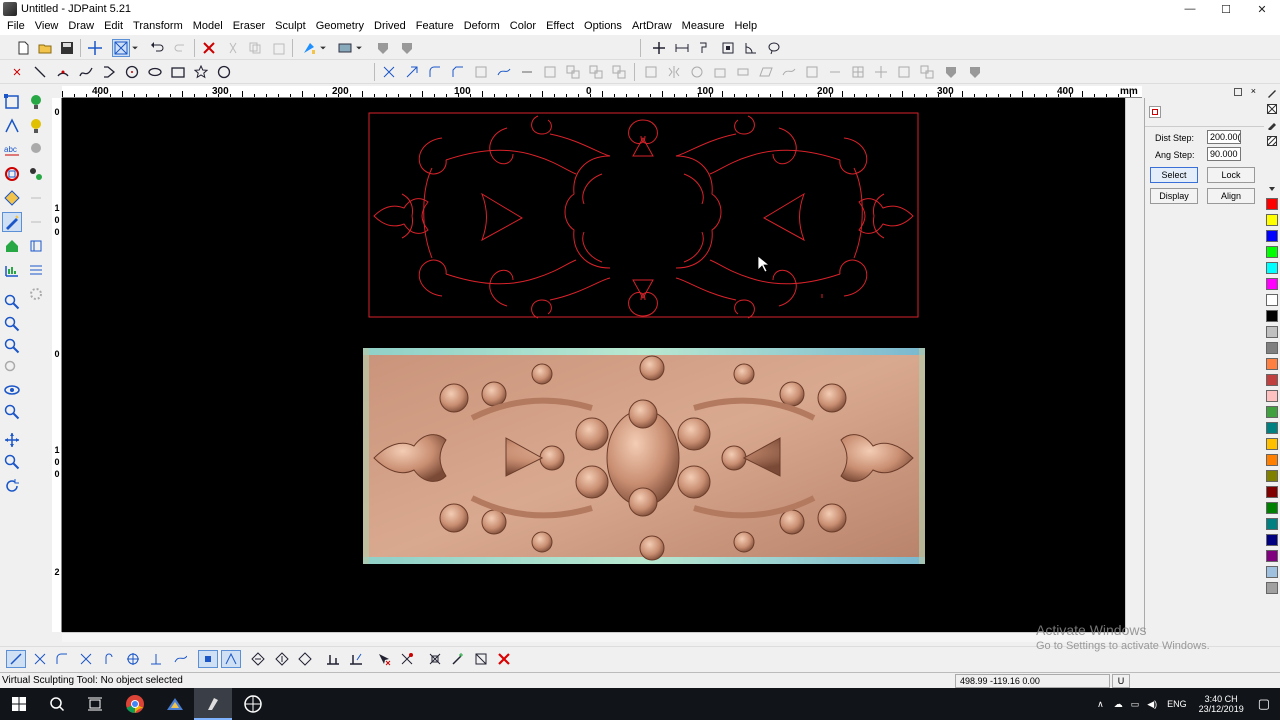  What do you see at coordinates (1155, 112) in the screenshot?
I see `sculpt-tool-icon` at bounding box center [1155, 112].